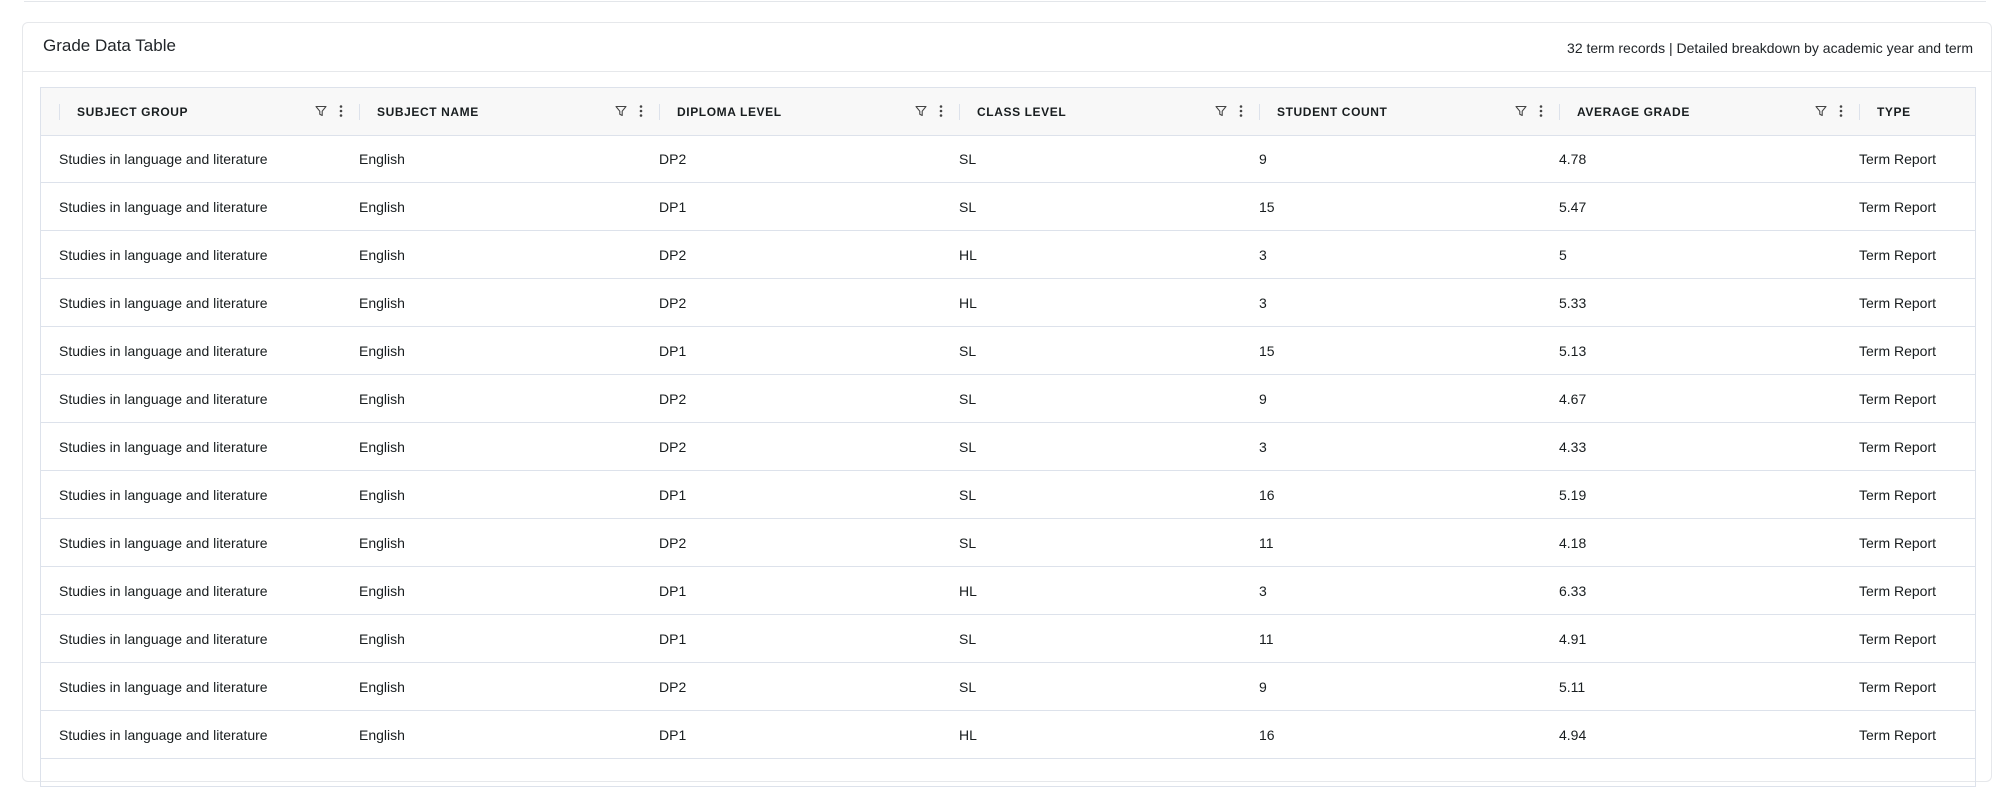 This screenshot has width=2006, height=787. Describe the element at coordinates (1005, 1) in the screenshot. I see `previous-card-bottom-edge` at that location.